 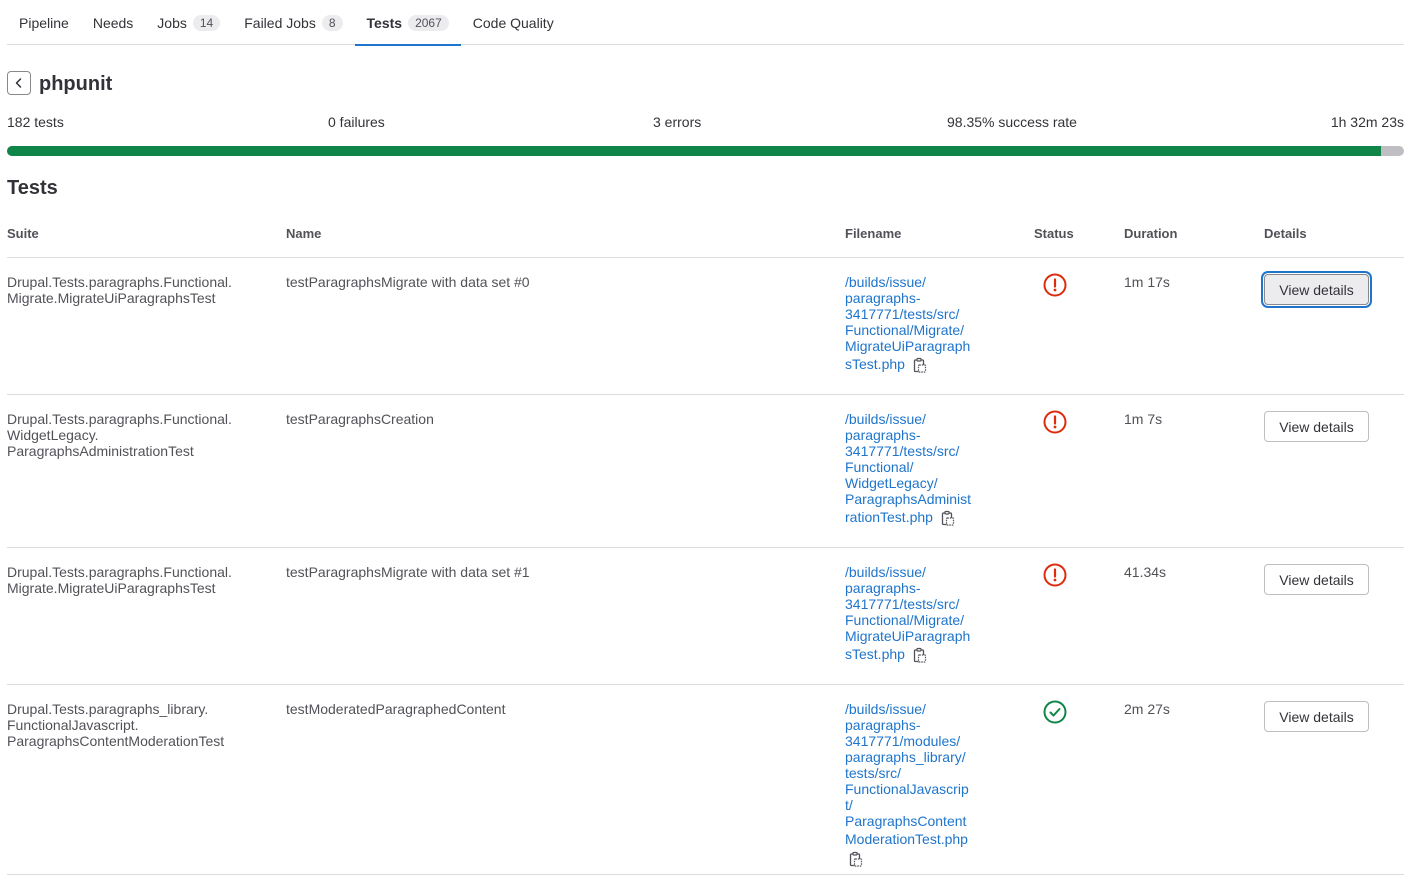 What do you see at coordinates (1012, 122) in the screenshot?
I see `success-rate: 98.35% success rate` at bounding box center [1012, 122].